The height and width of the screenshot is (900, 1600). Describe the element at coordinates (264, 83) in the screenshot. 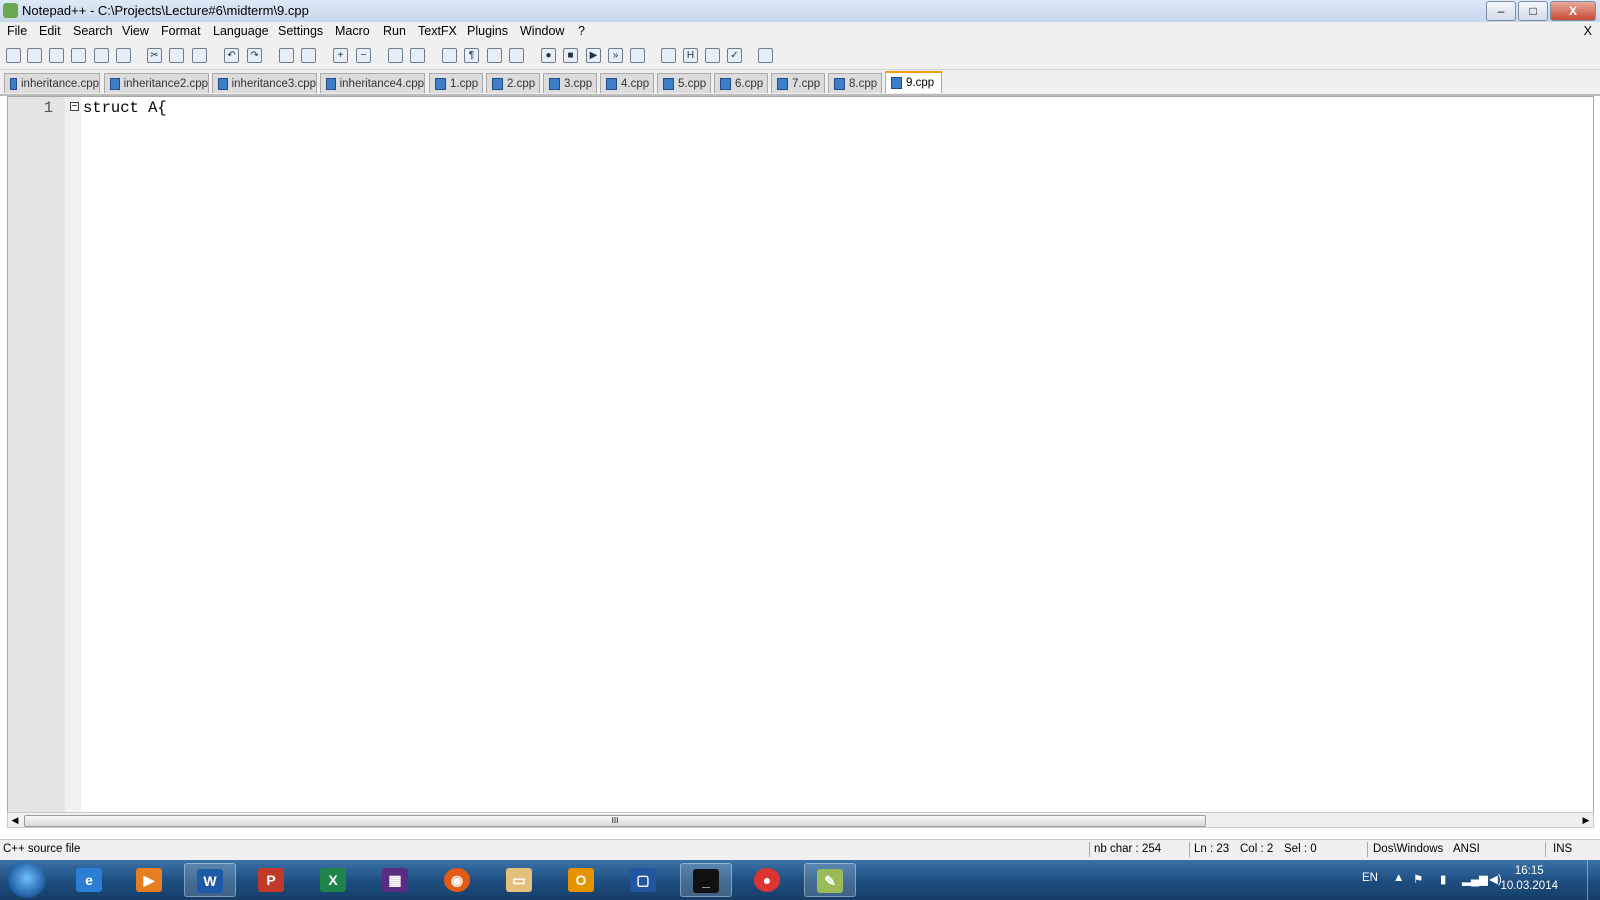

I see `tab-inheritance3-cpp: inheritance3.cpp` at that location.